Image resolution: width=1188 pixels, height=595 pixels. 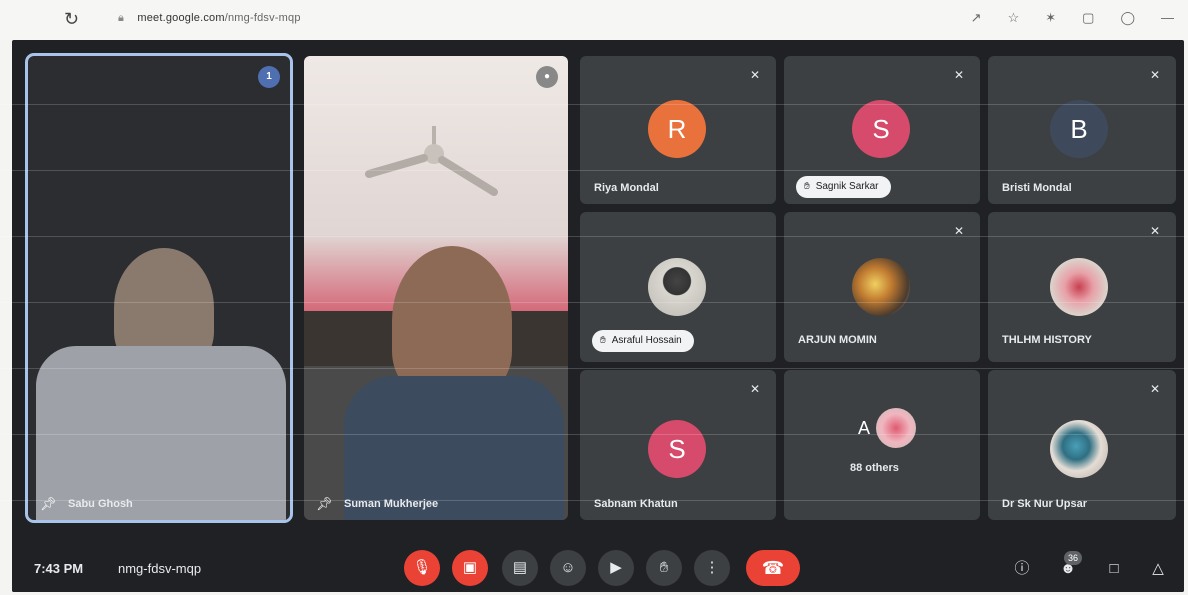 I want to click on url-host: meet.google.com, so click(x=181, y=18).